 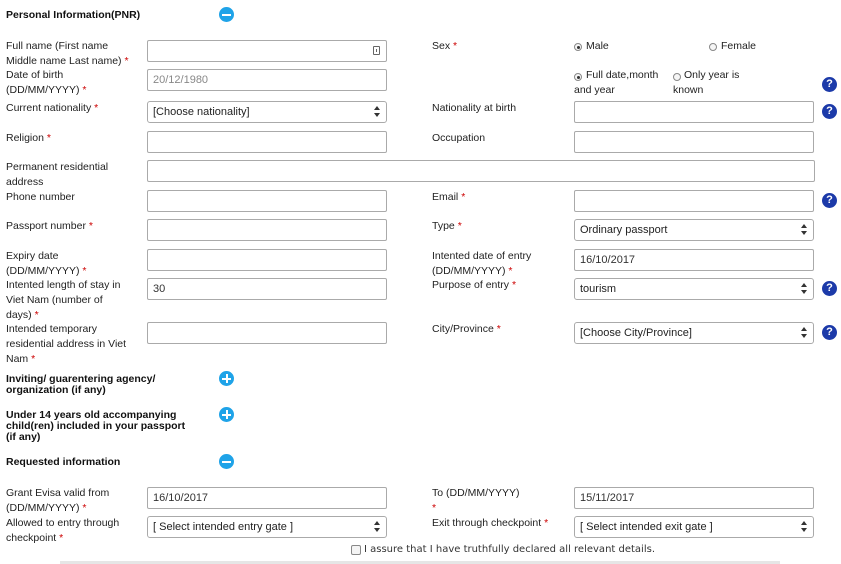 I want to click on passport-type-value: Ordinary passport, so click(x=624, y=230).